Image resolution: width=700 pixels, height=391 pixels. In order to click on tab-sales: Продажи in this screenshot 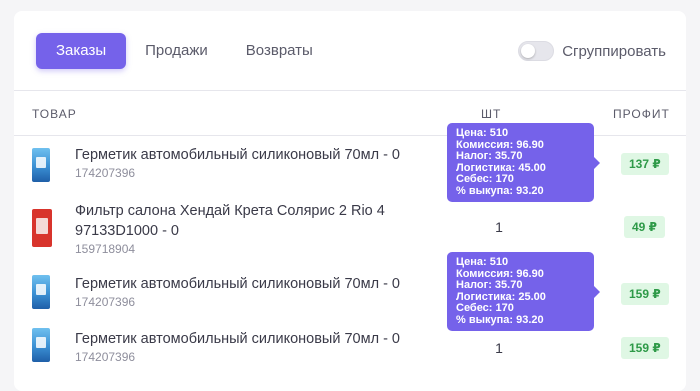, I will do `click(176, 51)`.